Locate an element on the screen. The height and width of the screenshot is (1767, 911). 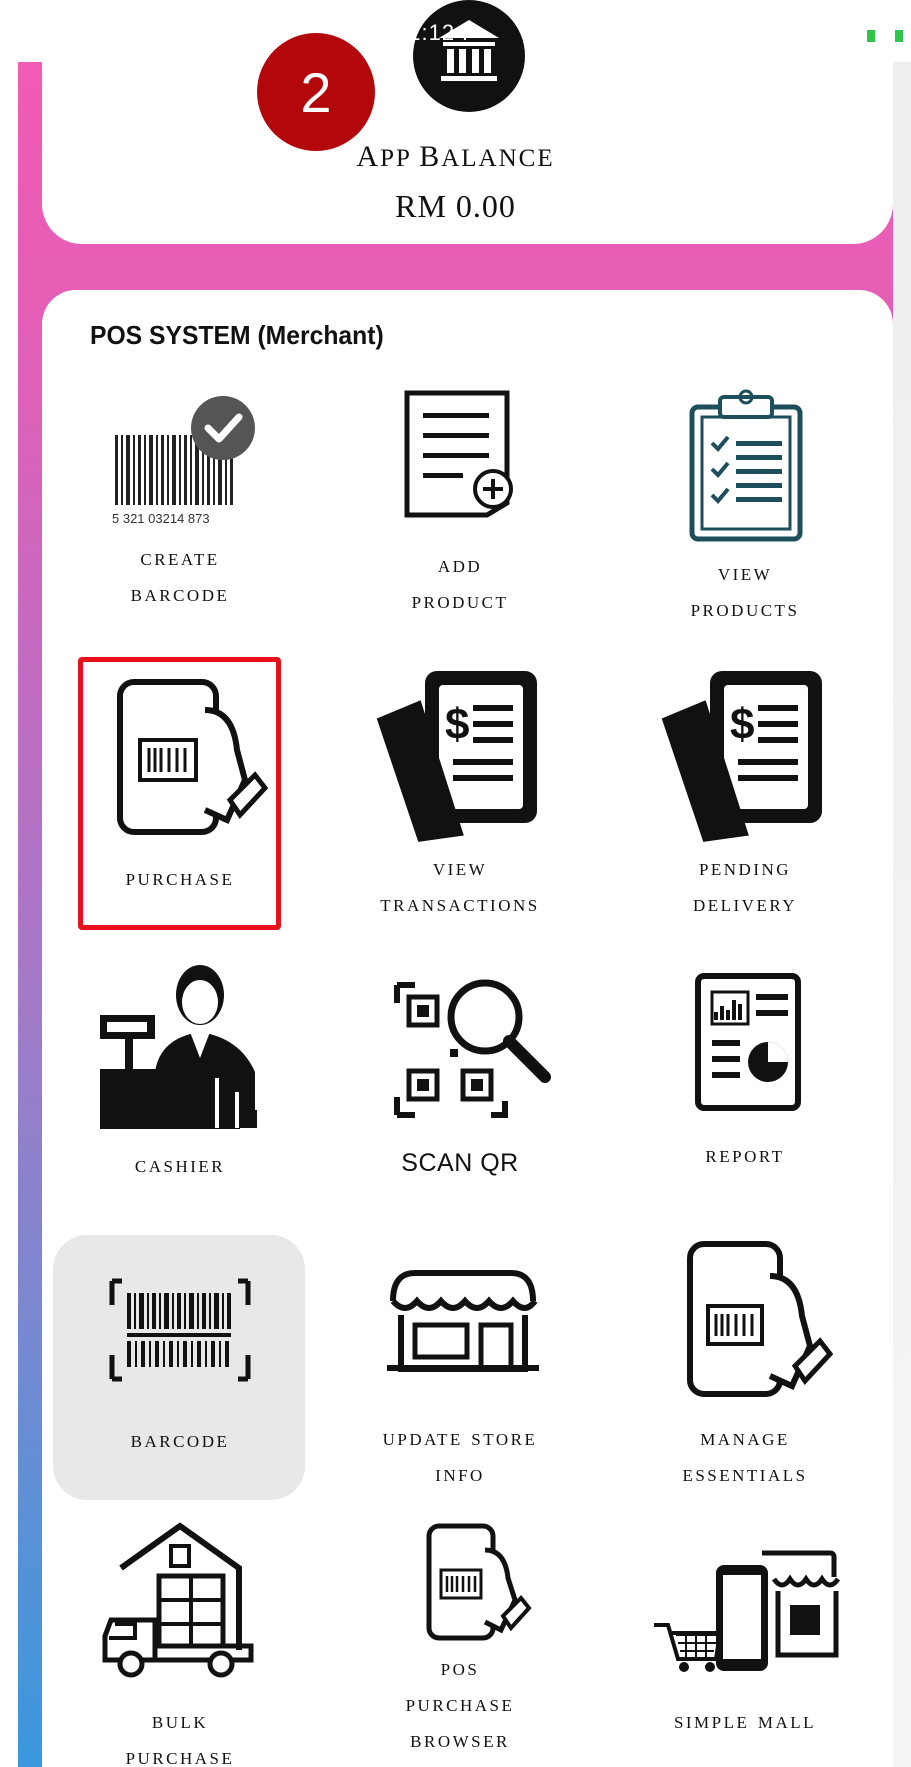
bank-icon is located at coordinates (469, 61).